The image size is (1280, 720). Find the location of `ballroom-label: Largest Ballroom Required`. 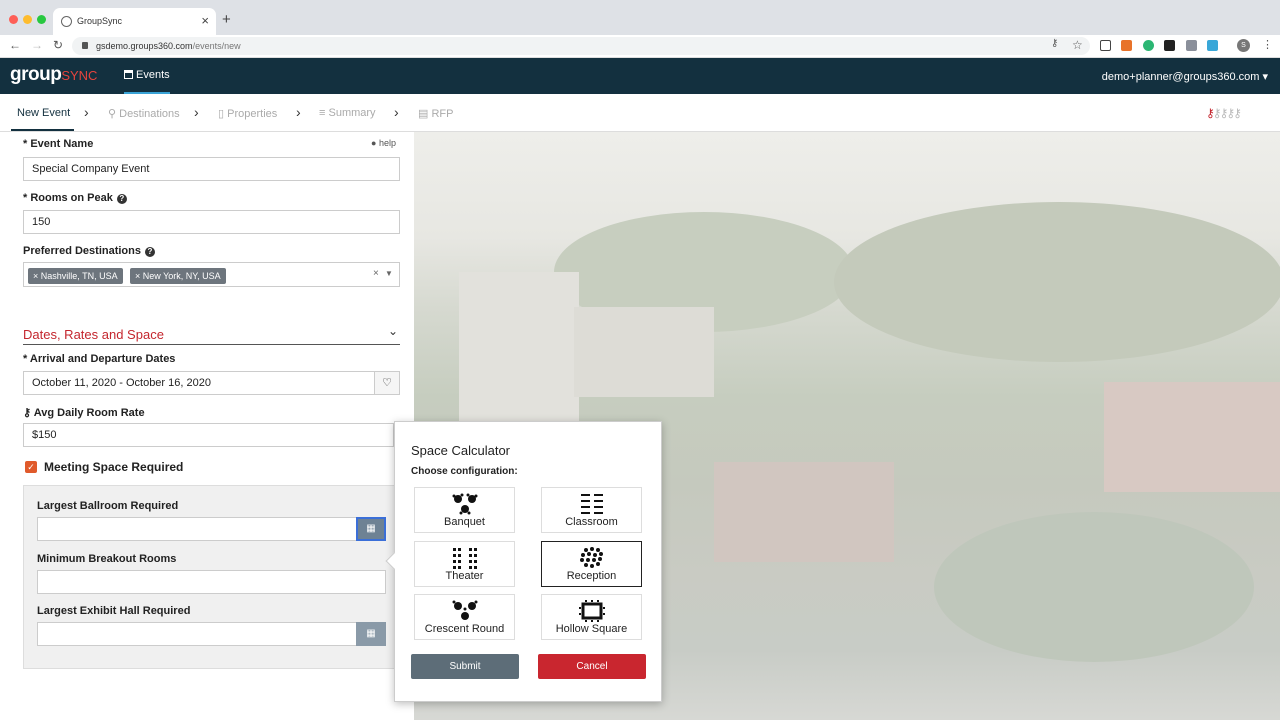

ballroom-label: Largest Ballroom Required is located at coordinates (108, 506).